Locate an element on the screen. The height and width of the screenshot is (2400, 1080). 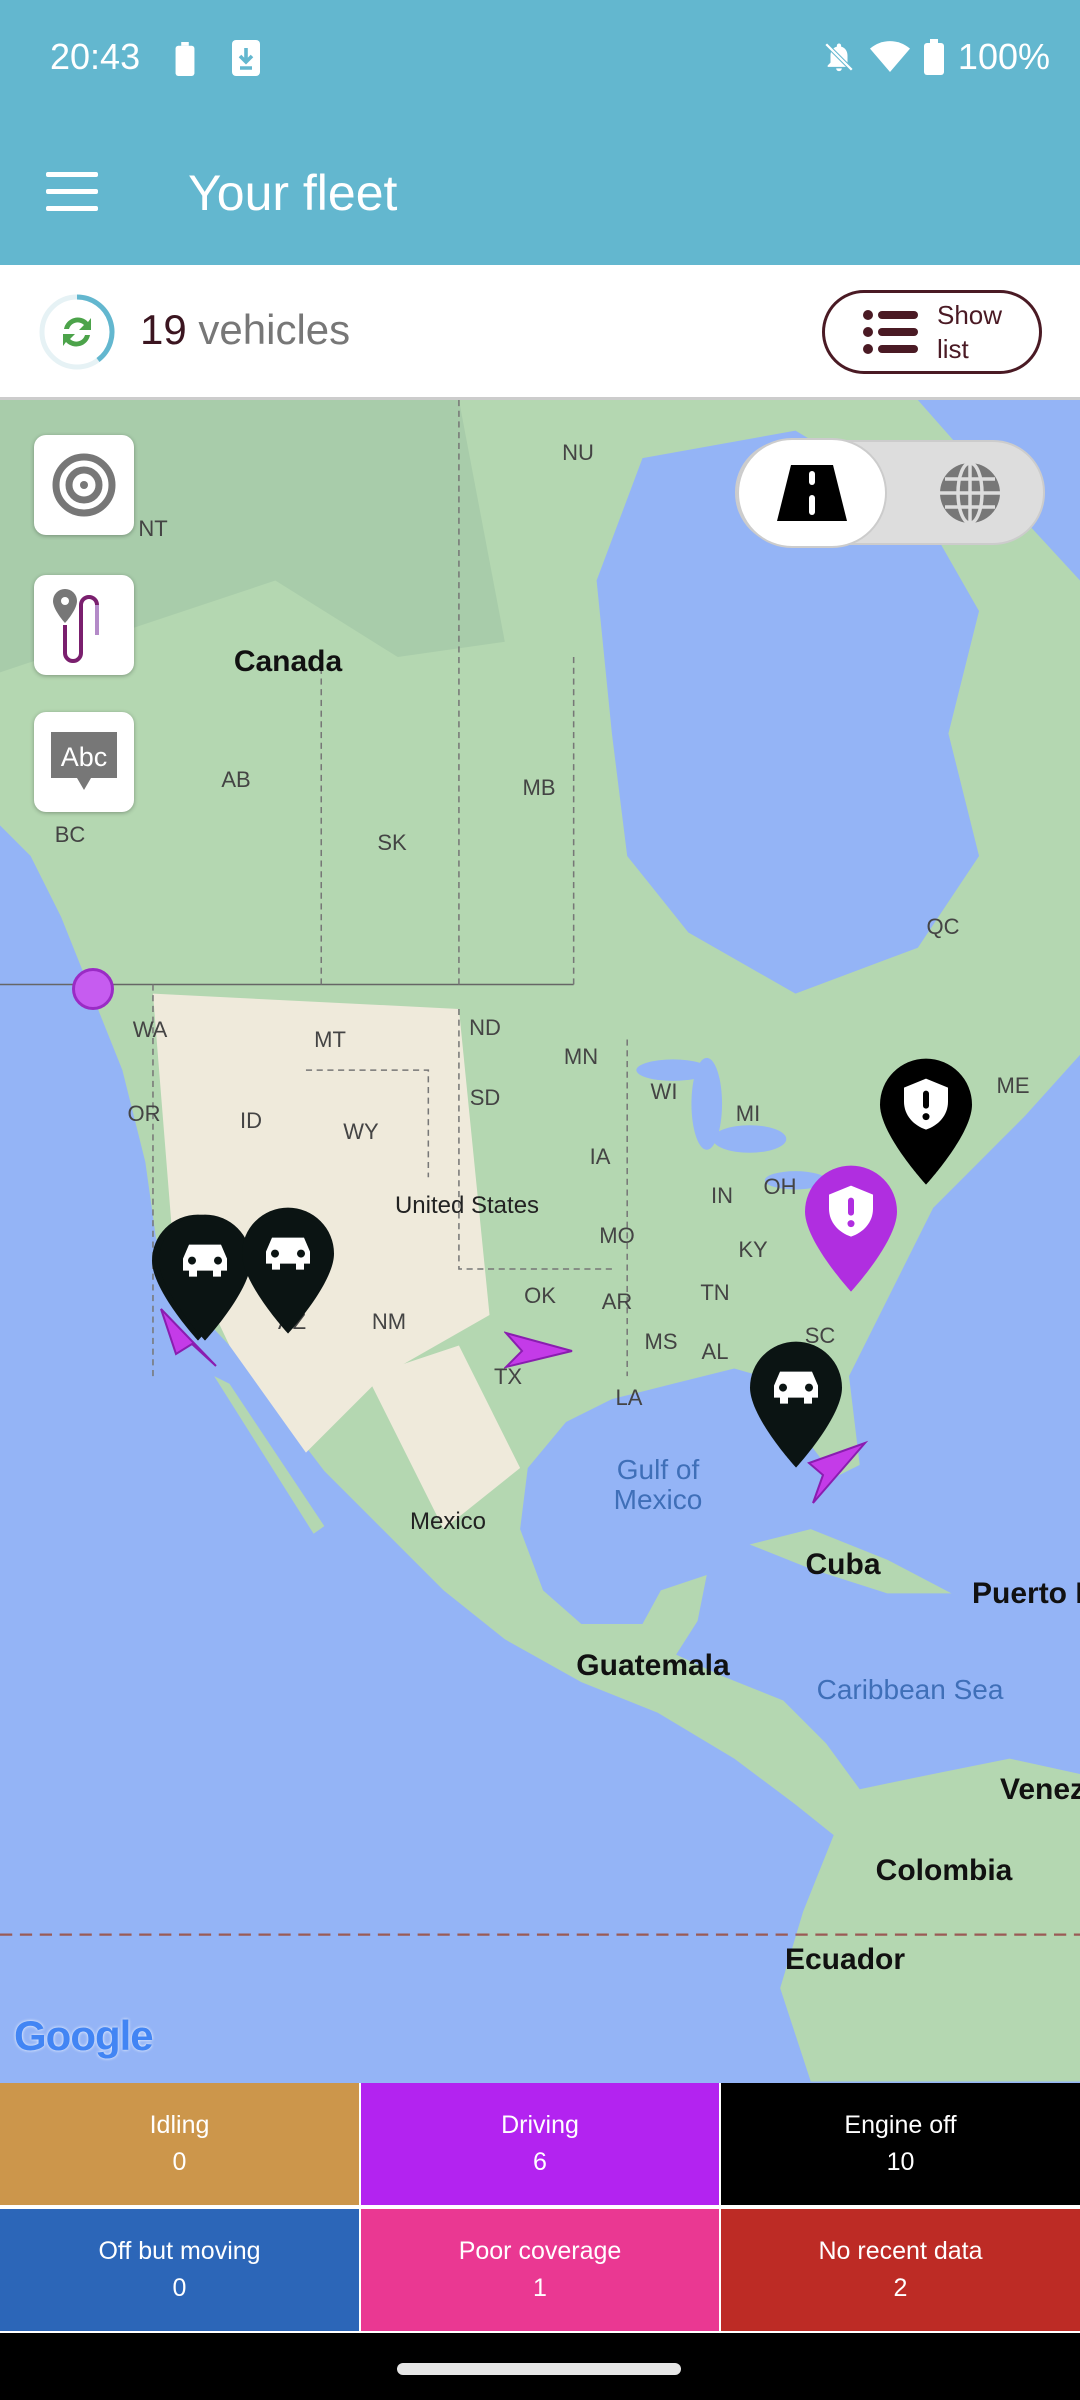
map-label: Canada is located at coordinates (288, 661).